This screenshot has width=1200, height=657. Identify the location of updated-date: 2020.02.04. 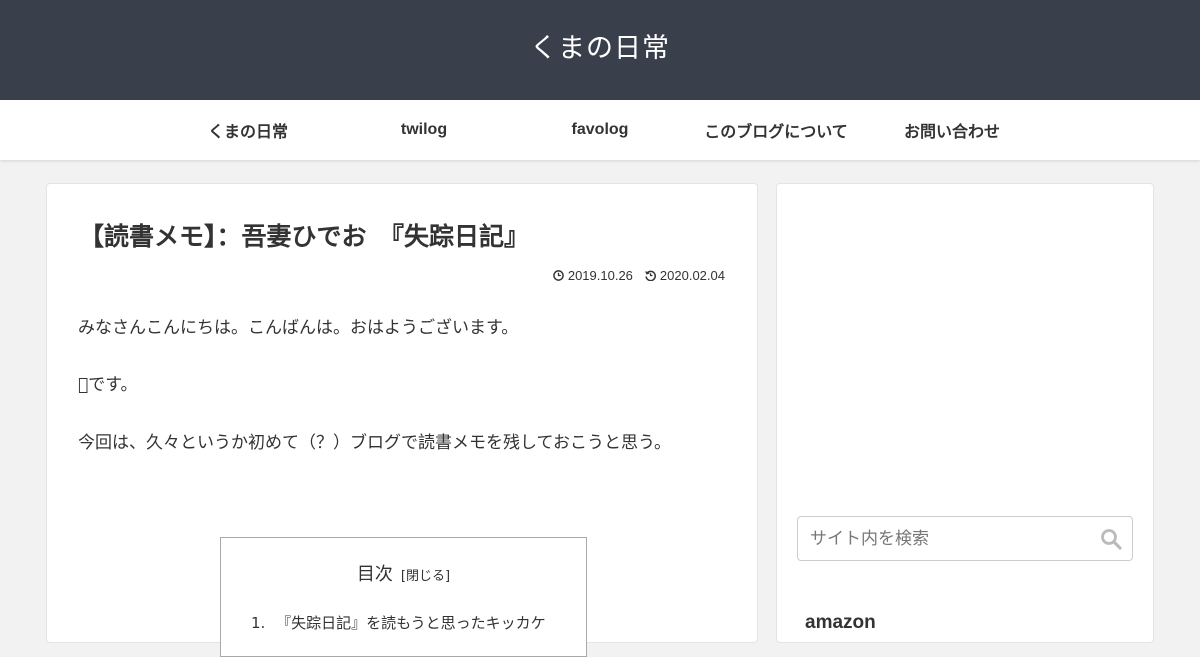
(685, 275).